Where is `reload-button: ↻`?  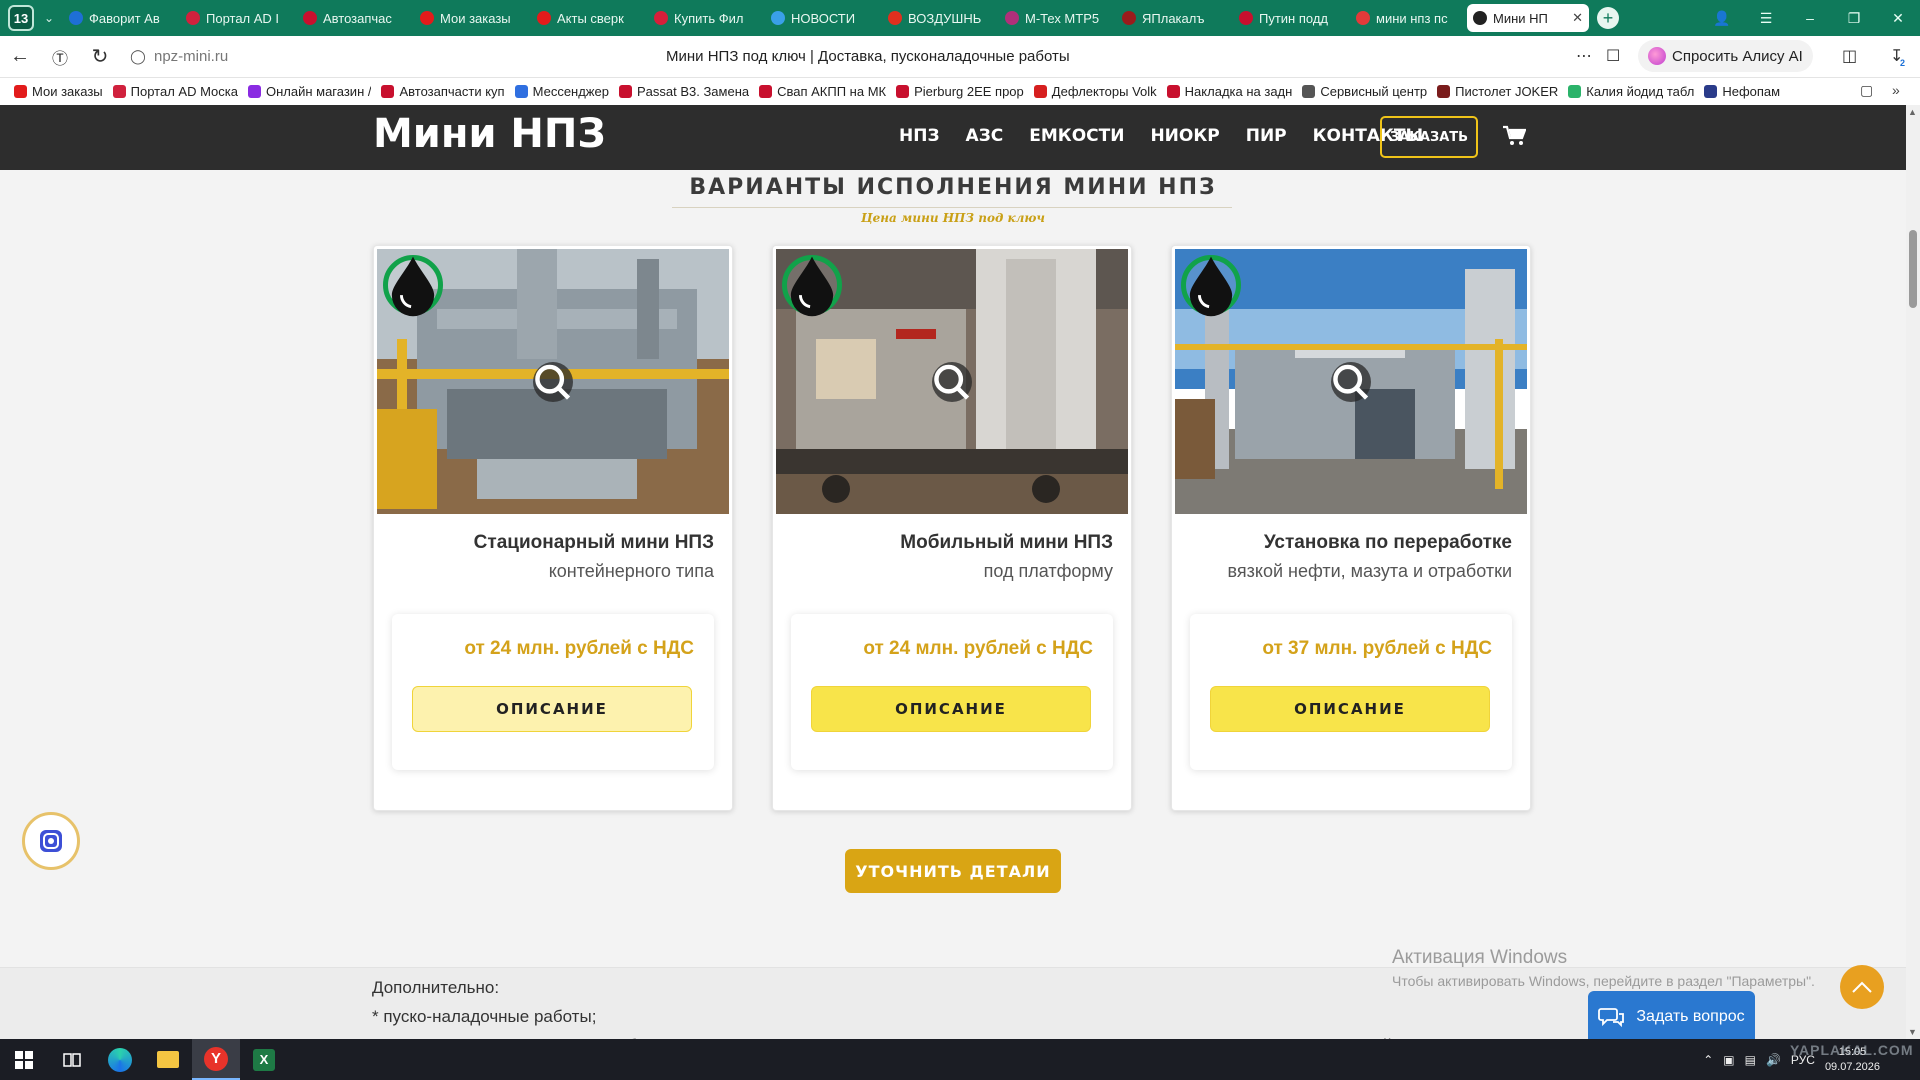
reload-button: ↻ is located at coordinates (100, 57).